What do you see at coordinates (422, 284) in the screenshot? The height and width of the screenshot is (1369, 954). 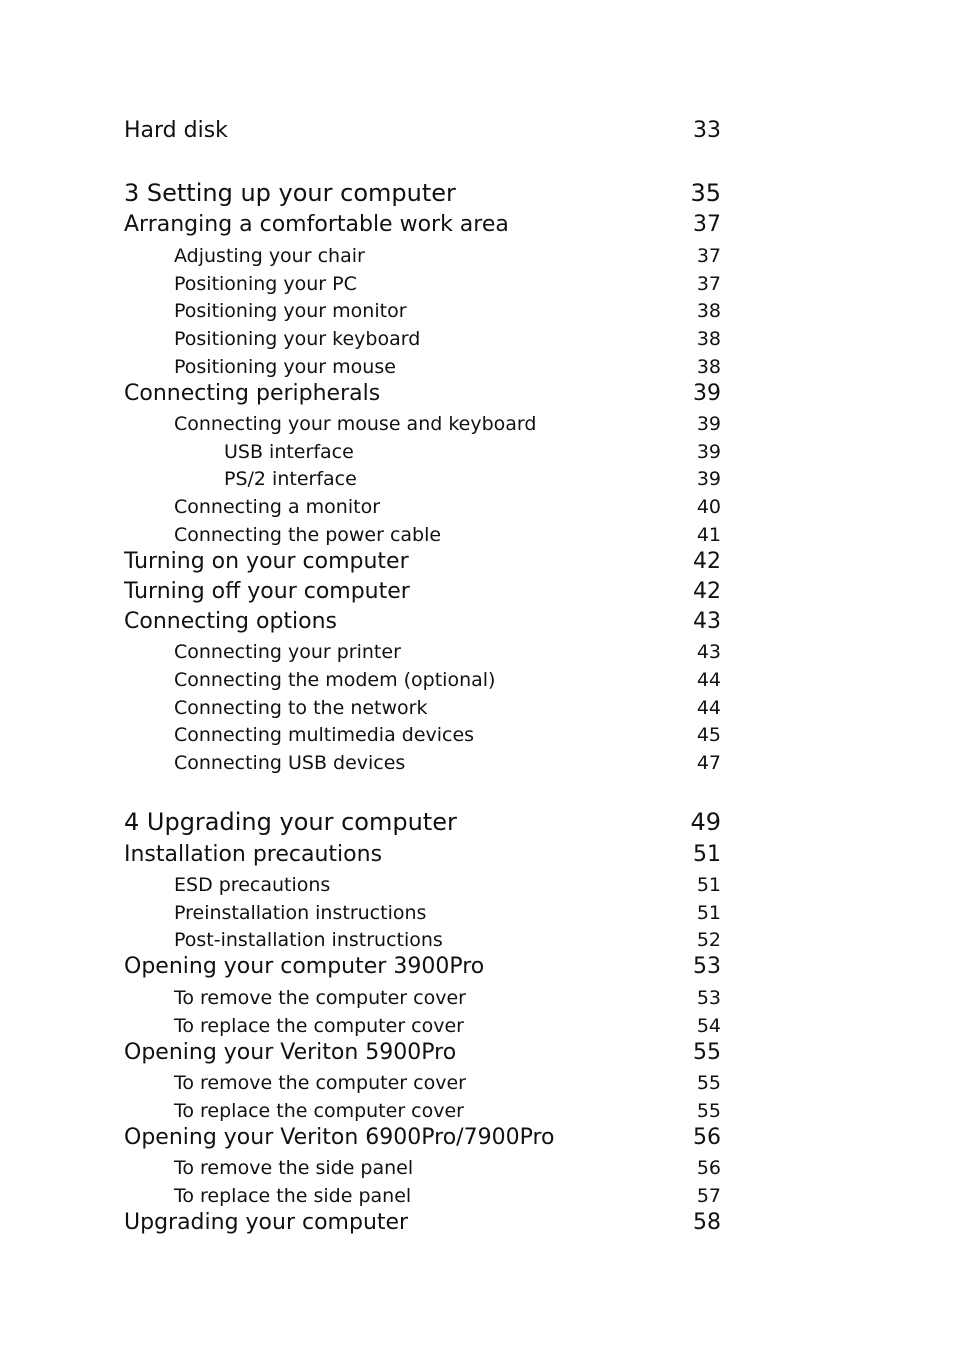 I see `toc-entry-subsection: Positioning your PC 37` at bounding box center [422, 284].